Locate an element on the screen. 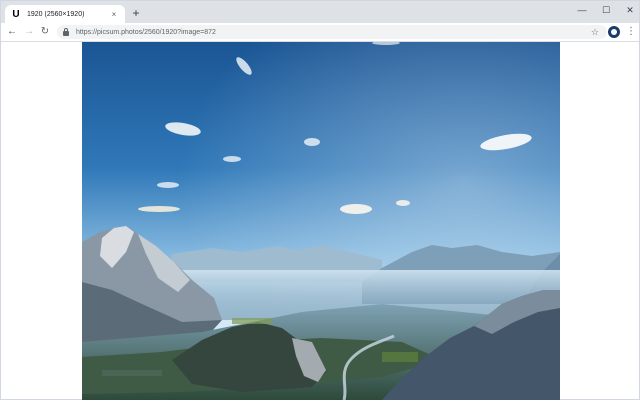 The height and width of the screenshot is (400, 640). menu-button: ⋮ is located at coordinates (631, 32).